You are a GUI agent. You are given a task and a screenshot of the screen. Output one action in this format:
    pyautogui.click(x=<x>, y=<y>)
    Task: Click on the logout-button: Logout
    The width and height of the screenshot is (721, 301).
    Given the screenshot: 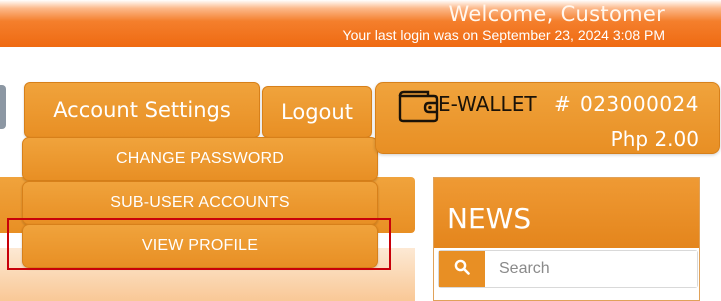 What is the action you would take?
    pyautogui.click(x=317, y=112)
    